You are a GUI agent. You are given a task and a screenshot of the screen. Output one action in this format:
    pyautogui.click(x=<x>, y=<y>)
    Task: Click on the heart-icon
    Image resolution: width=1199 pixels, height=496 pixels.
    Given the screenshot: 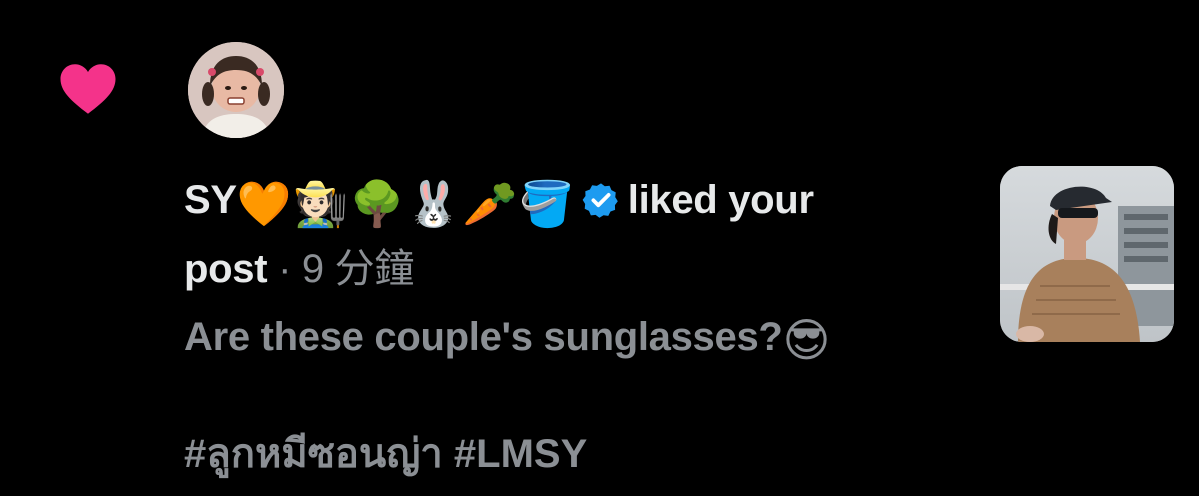 What is the action you would take?
    pyautogui.click(x=88, y=89)
    